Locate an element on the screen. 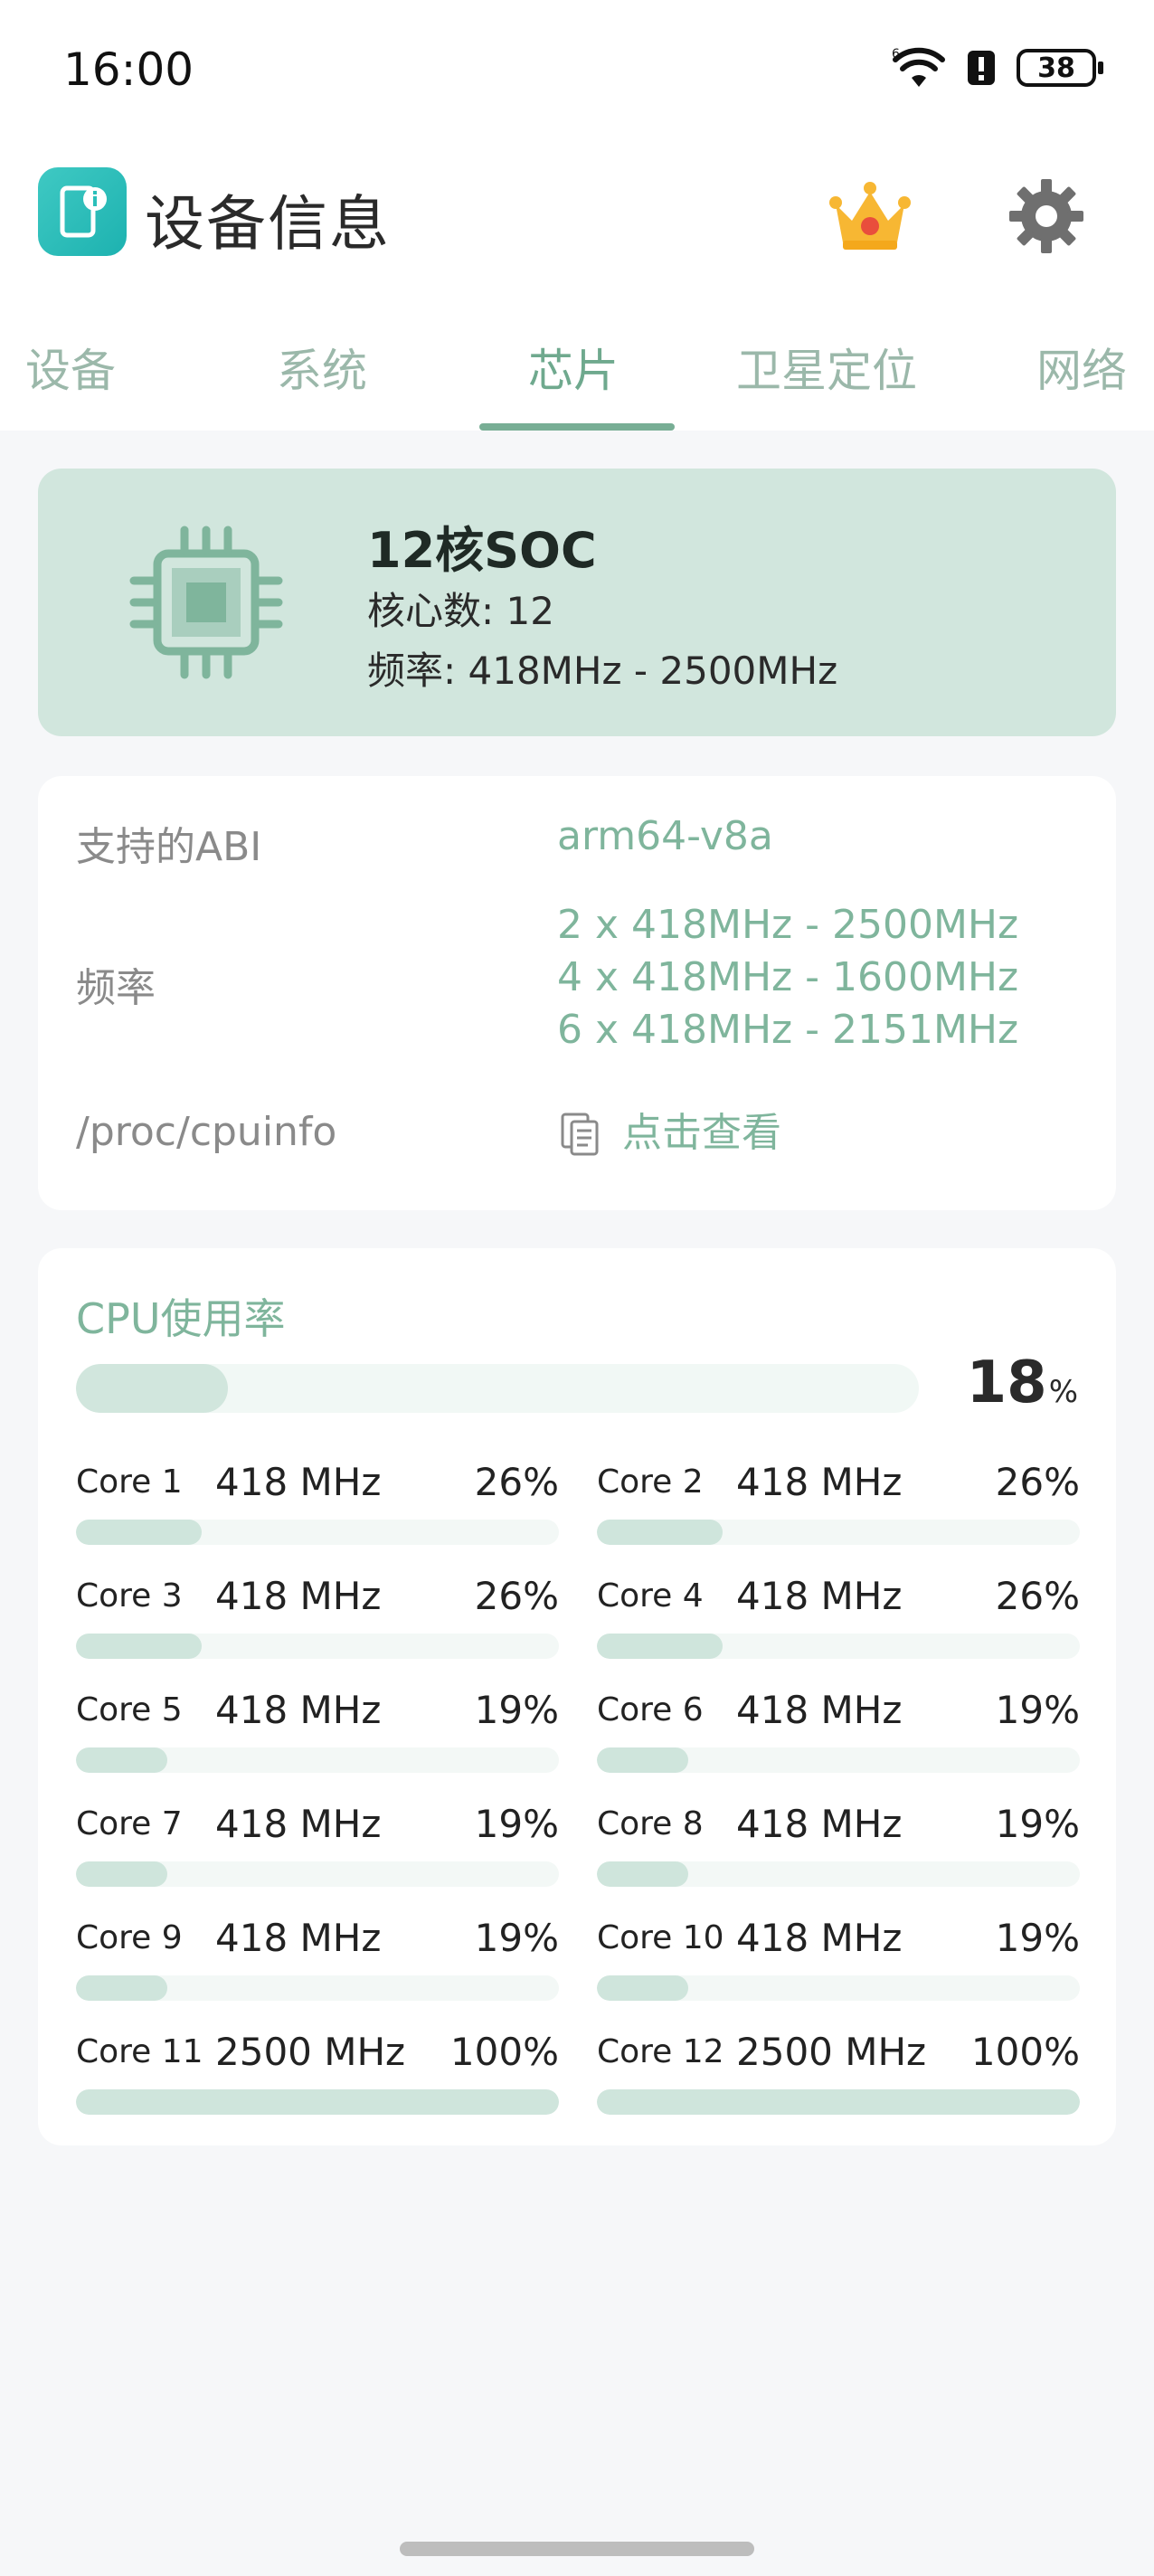  battery-level: 38 is located at coordinates (1056, 68).